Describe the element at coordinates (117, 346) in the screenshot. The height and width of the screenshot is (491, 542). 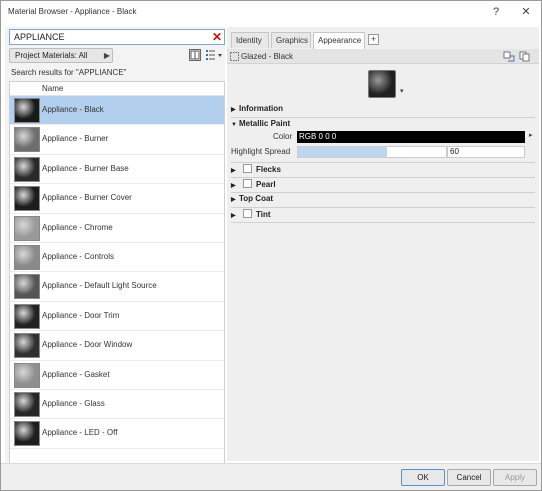
I see `list-item: Appliance - Door Window` at that location.